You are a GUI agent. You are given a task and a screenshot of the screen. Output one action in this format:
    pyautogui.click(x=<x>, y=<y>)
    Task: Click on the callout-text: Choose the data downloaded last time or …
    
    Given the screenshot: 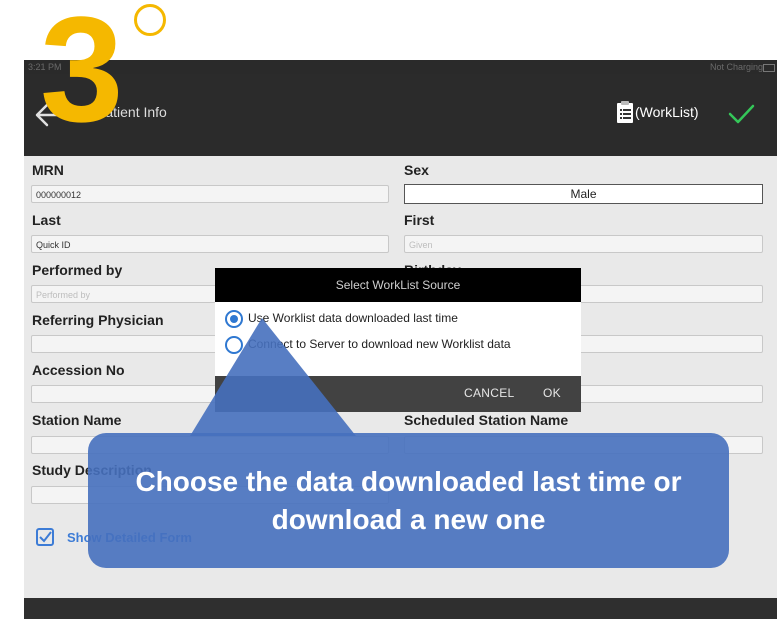 What is the action you would take?
    pyautogui.click(x=408, y=500)
    